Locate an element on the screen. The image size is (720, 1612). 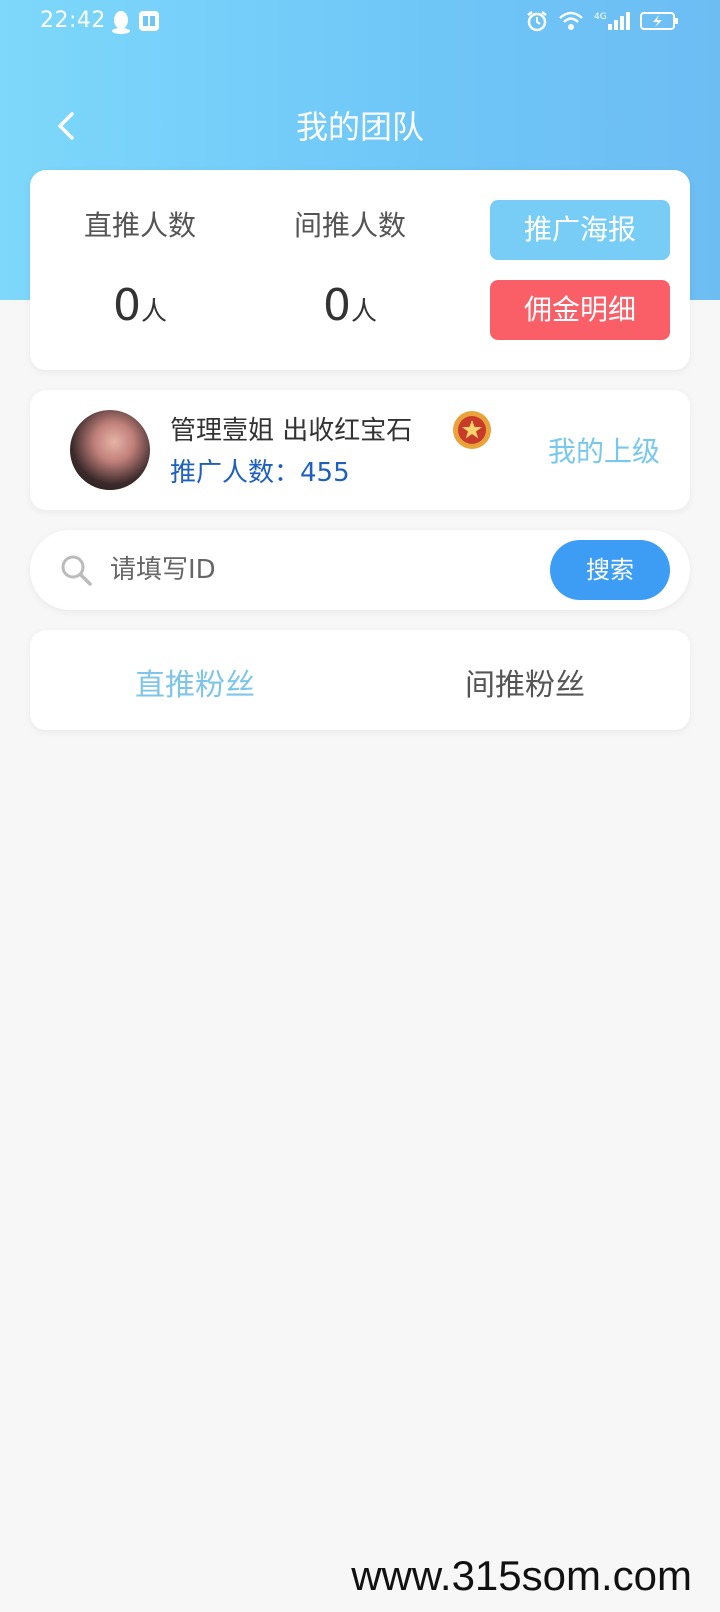
nav-bar: 我的团队 is located at coordinates (360, 125).